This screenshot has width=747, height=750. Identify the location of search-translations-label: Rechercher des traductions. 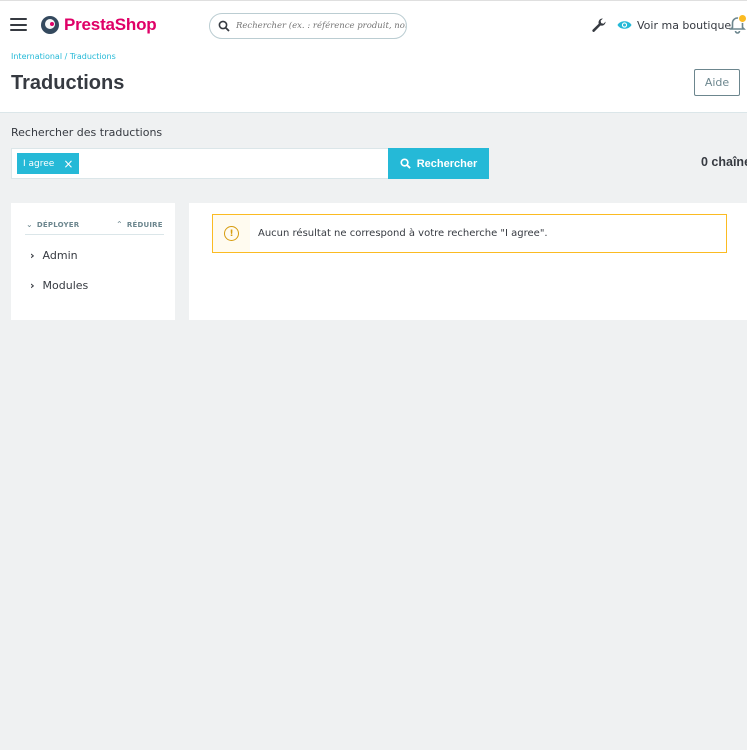
(87, 132).